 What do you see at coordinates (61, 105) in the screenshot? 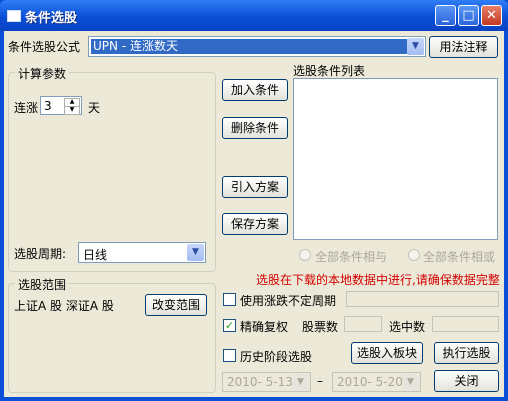
I see `param-stepper: 3 ▲ ▼` at bounding box center [61, 105].